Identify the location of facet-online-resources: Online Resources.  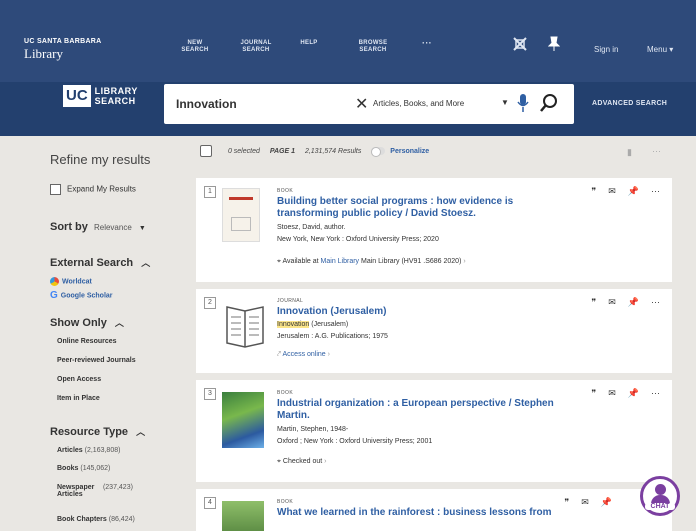
(87, 341).